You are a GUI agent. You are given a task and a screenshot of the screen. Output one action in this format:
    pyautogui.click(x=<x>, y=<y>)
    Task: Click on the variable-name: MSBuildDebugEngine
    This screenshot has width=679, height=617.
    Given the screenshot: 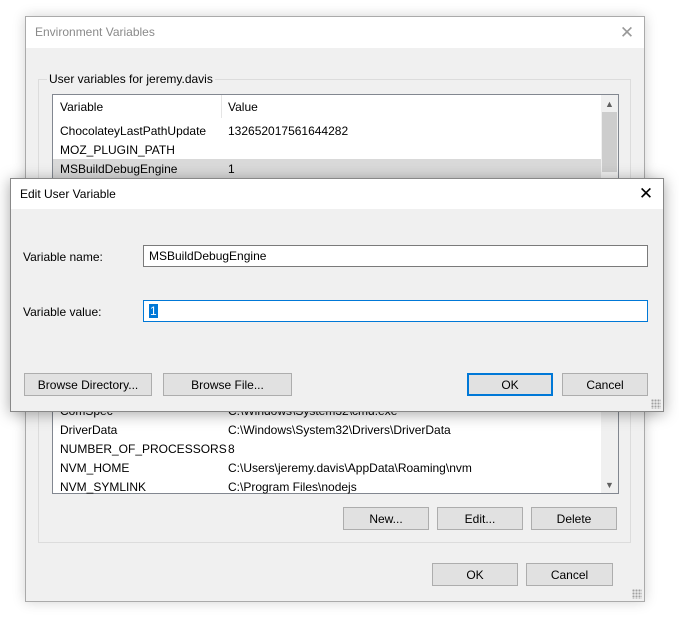 What is the action you would take?
    pyautogui.click(x=119, y=169)
    